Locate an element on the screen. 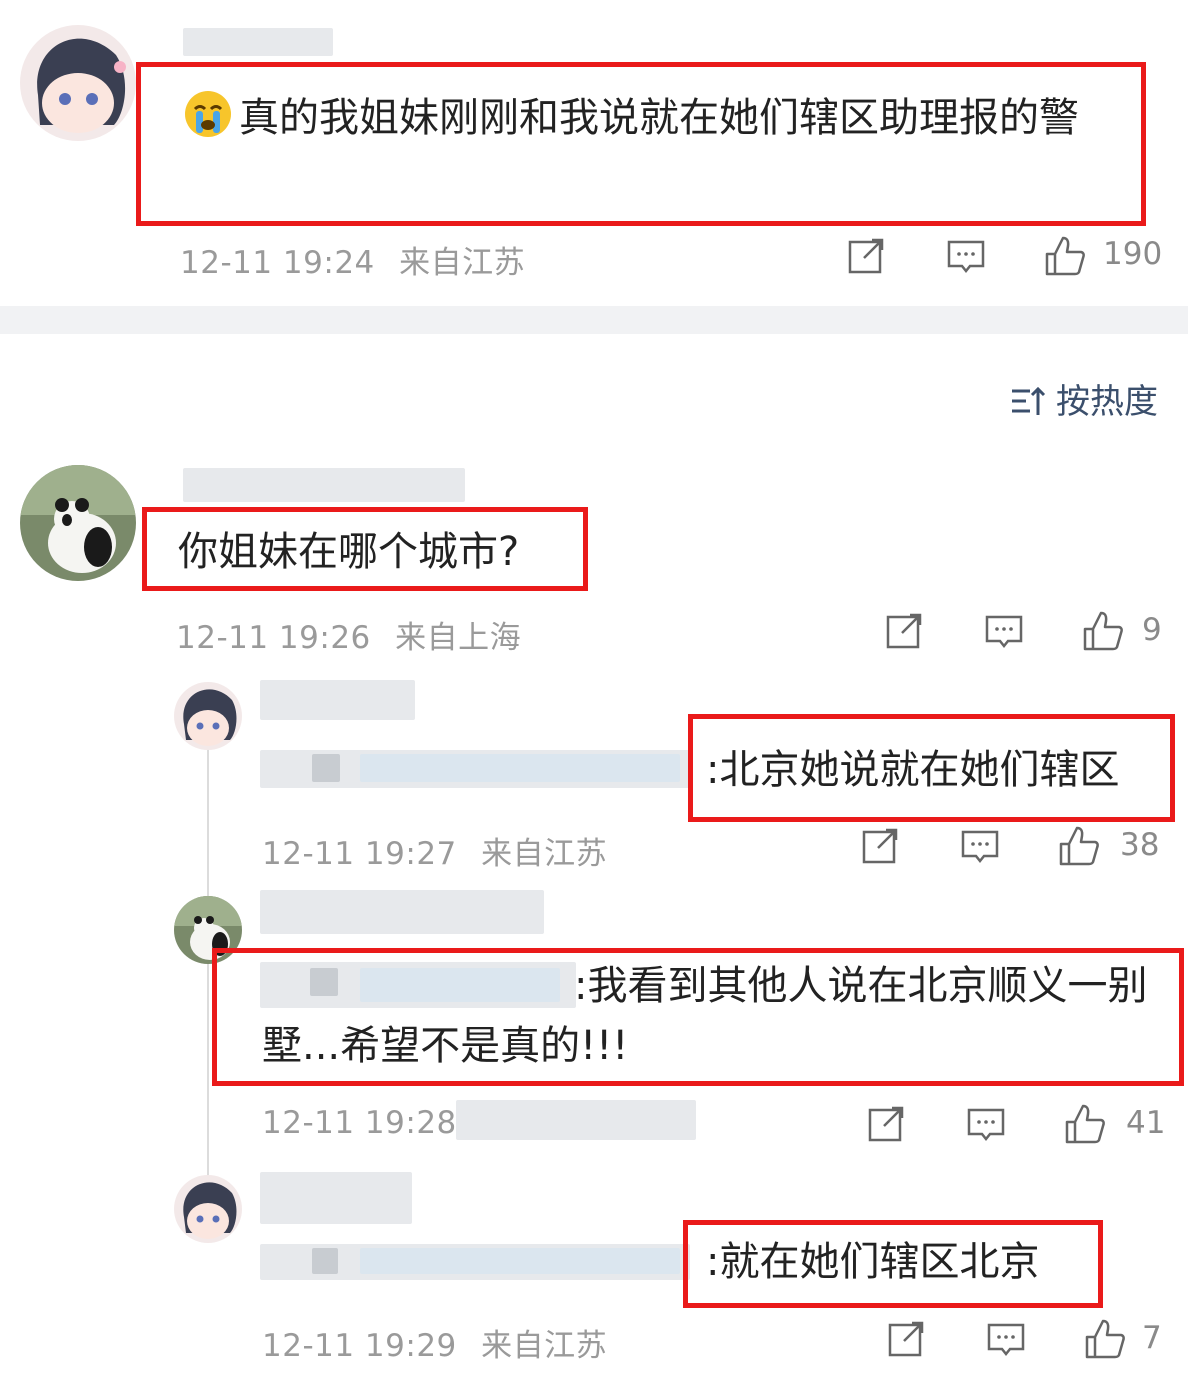  reply-body: :就在她们辖区北京 is located at coordinates (873, 1262).